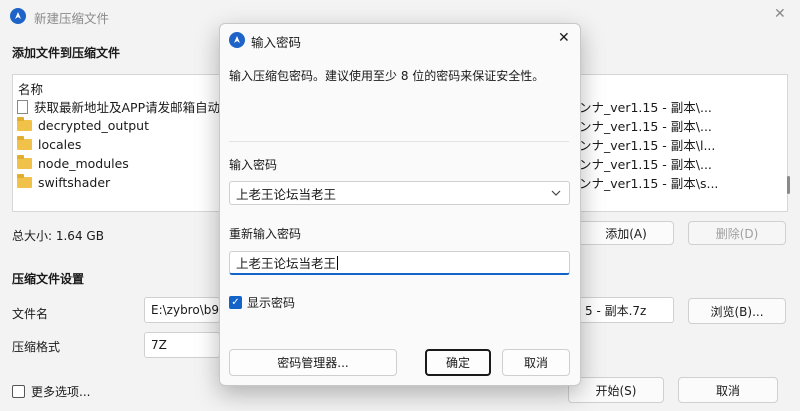 Image resolution: width=800 pixels, height=411 pixels. Describe the element at coordinates (616, 310) in the screenshot. I see `filename-value-tail: 5 - 副本.7z` at that location.